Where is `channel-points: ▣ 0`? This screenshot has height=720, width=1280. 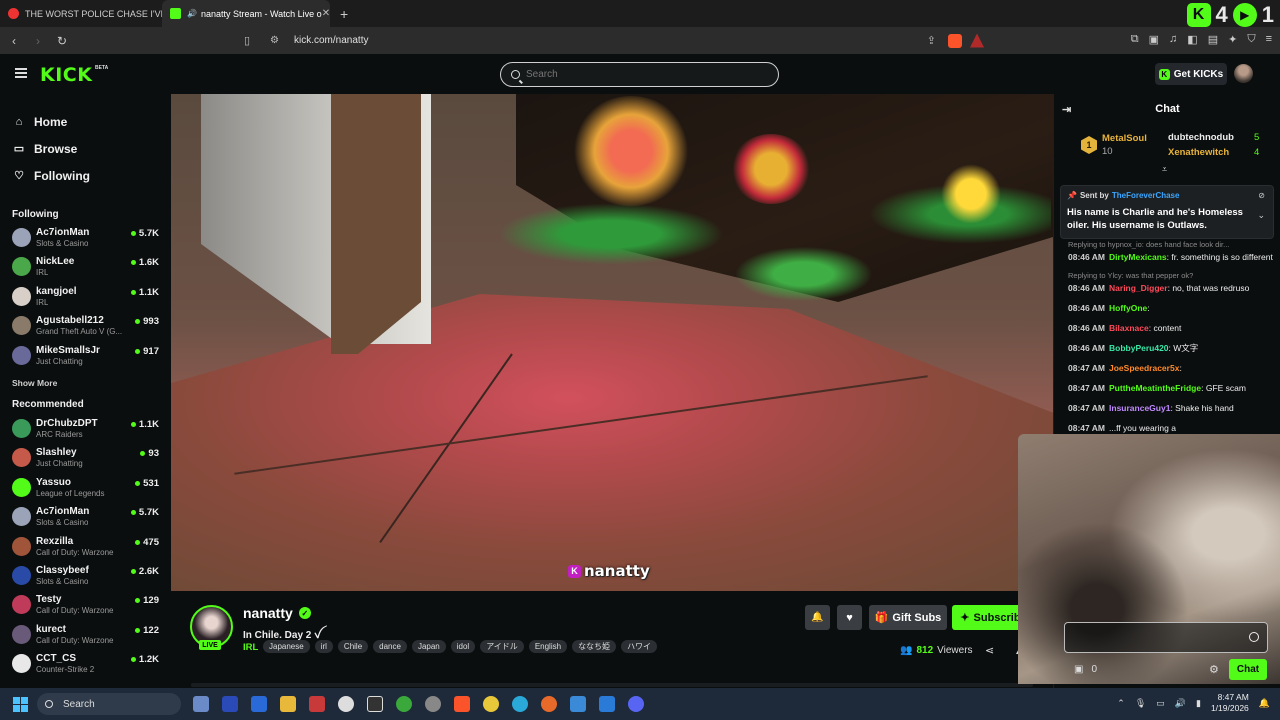
channel-points: ▣ 0 is located at coordinates (1085, 669).